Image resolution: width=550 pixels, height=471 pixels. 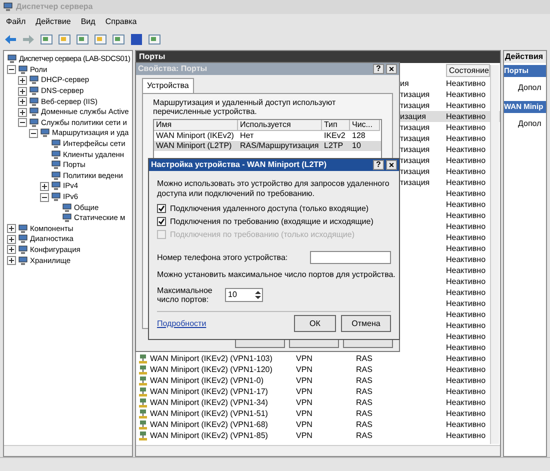 What do you see at coordinates (336, 146) in the screenshot?
I see `list-cell: L2TP` at bounding box center [336, 146].